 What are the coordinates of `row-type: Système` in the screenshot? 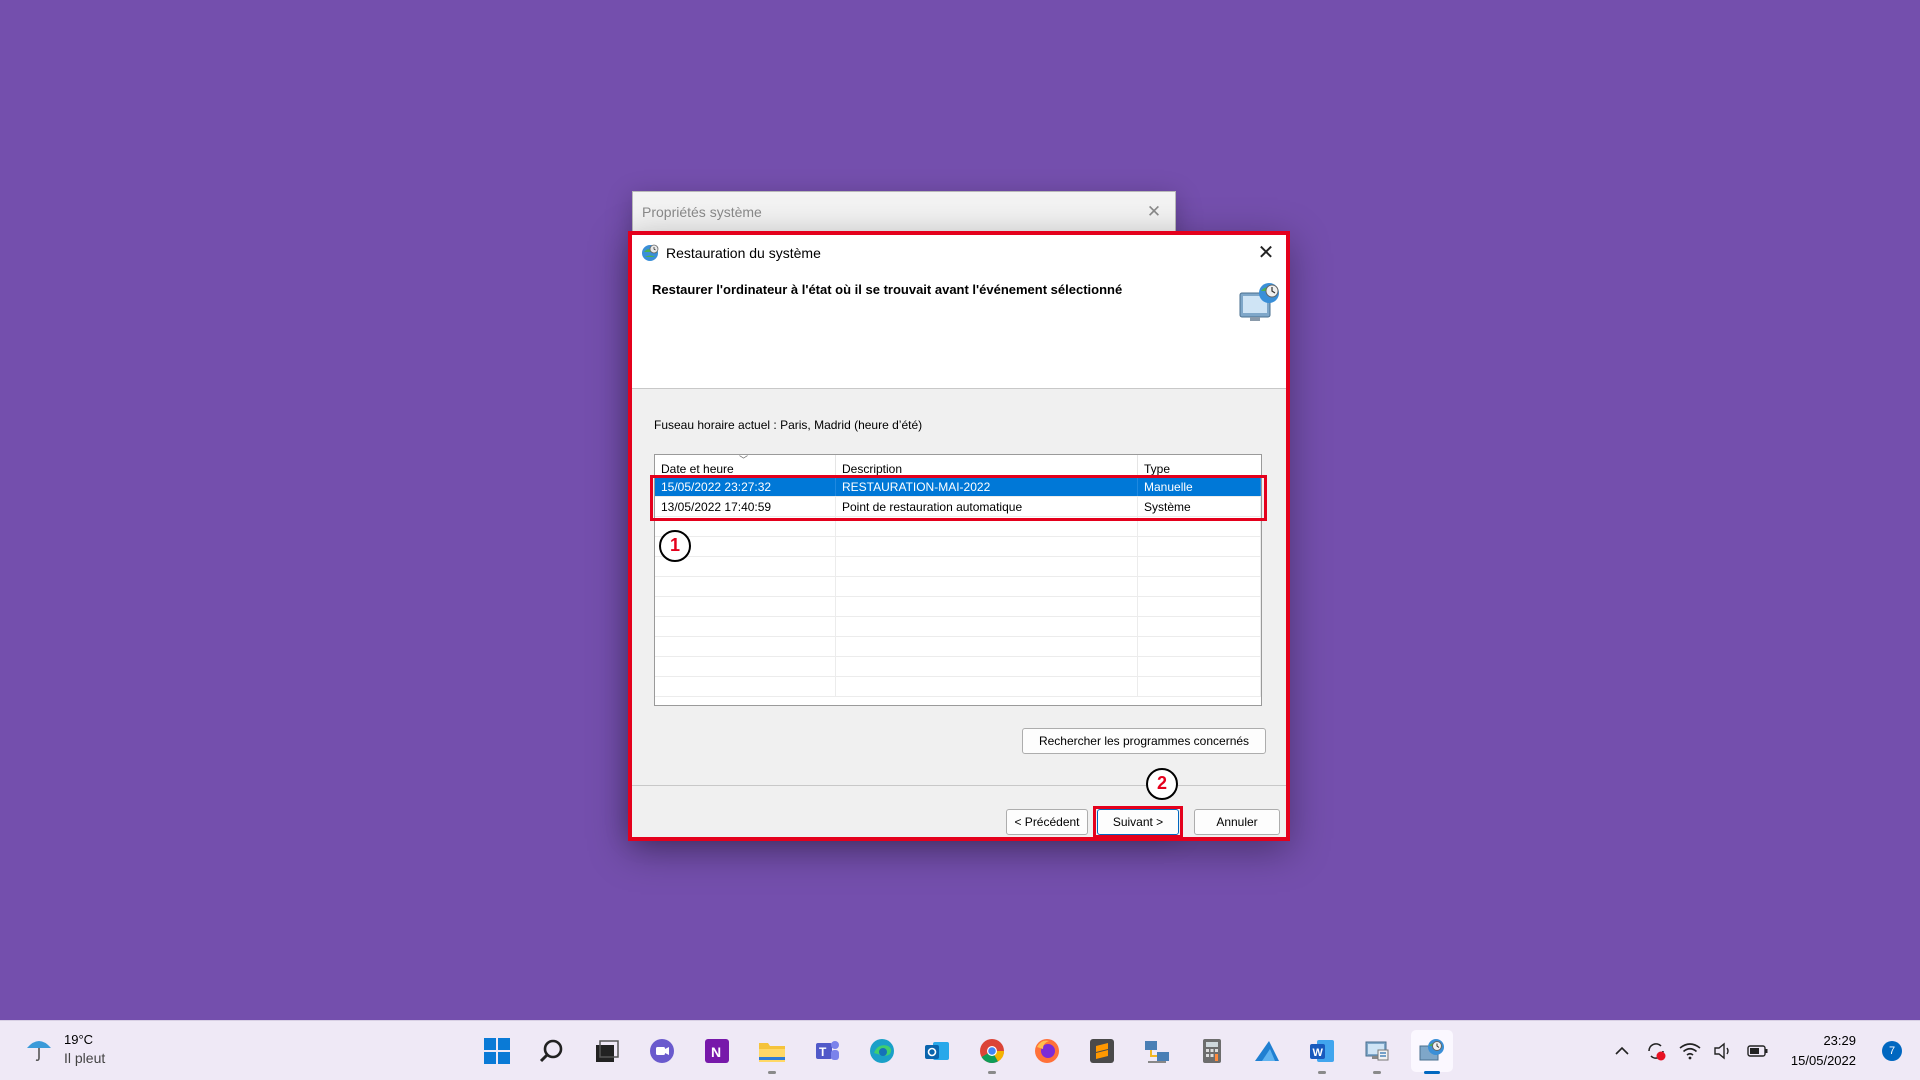 It's located at (1199, 506).